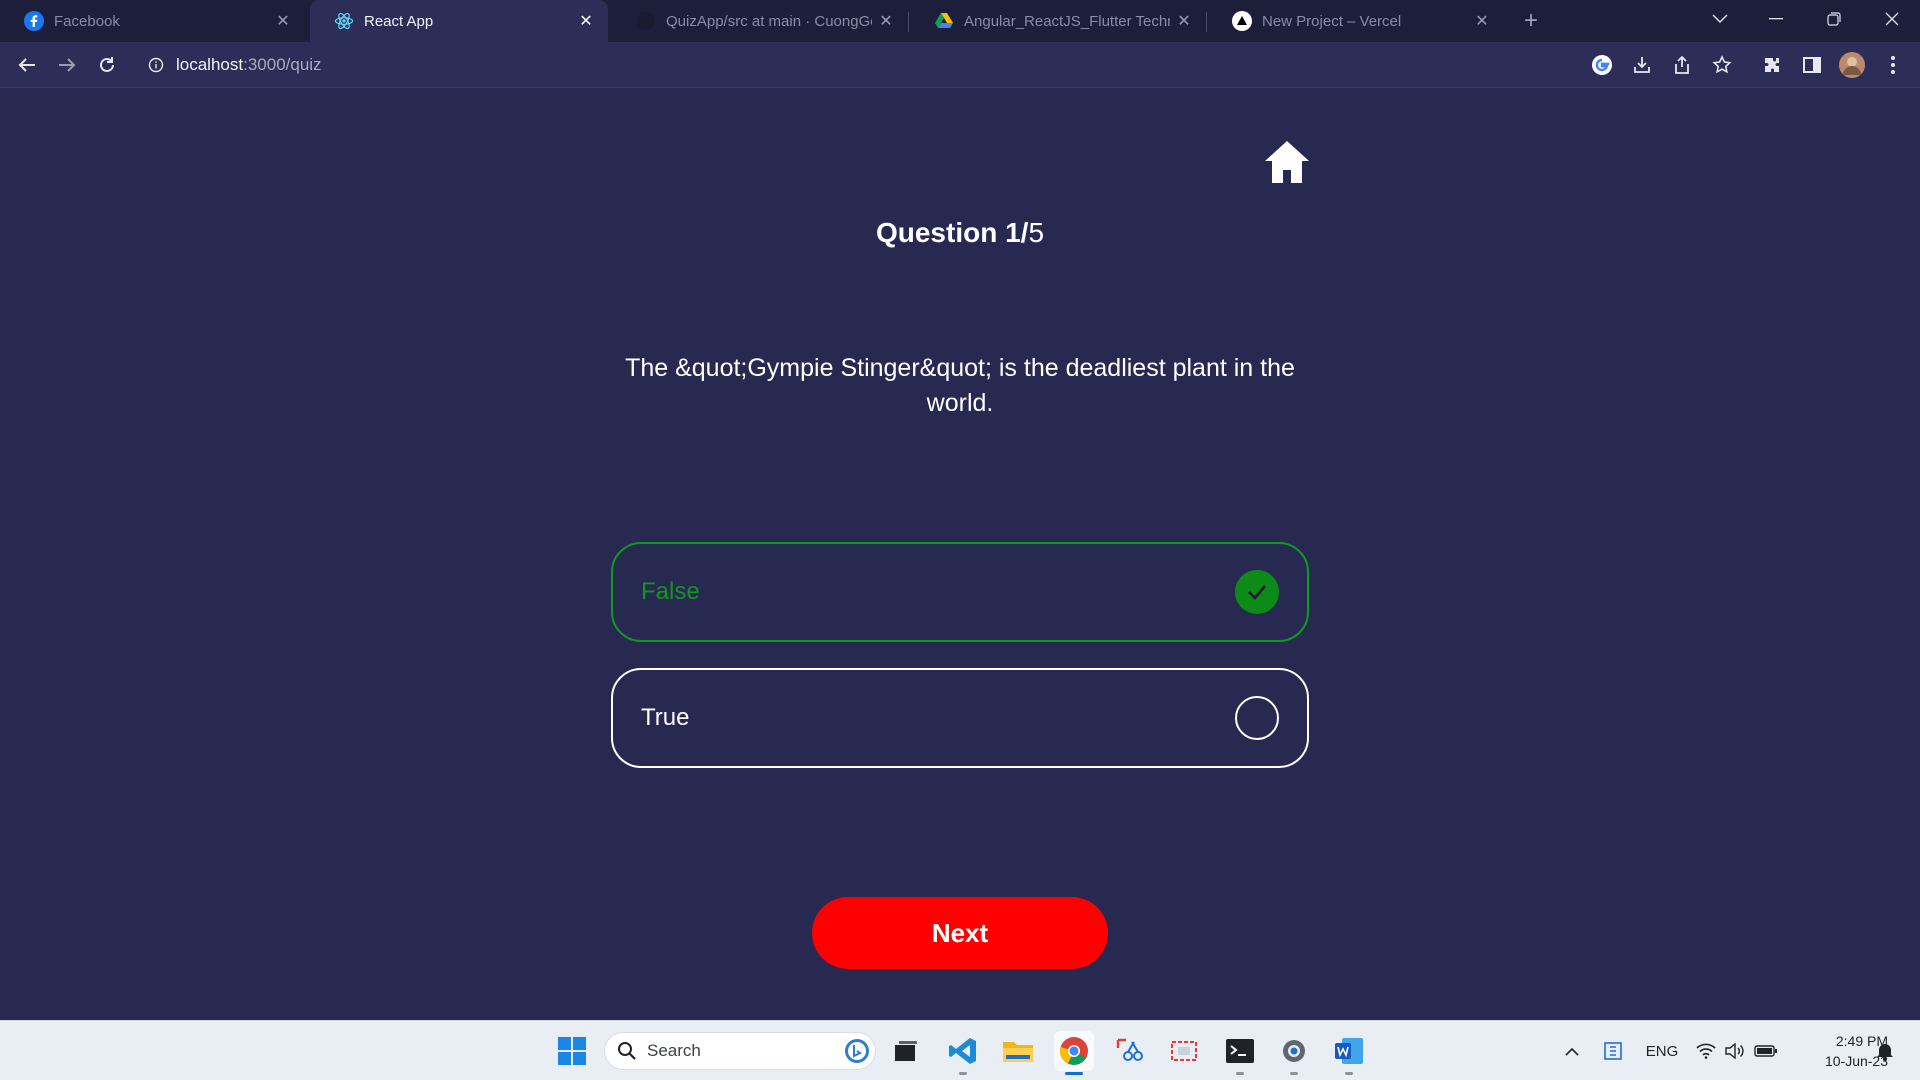 The image size is (1920, 1080). What do you see at coordinates (853, 65) in the screenshot?
I see `address-bar: localhost:3000/quiz` at bounding box center [853, 65].